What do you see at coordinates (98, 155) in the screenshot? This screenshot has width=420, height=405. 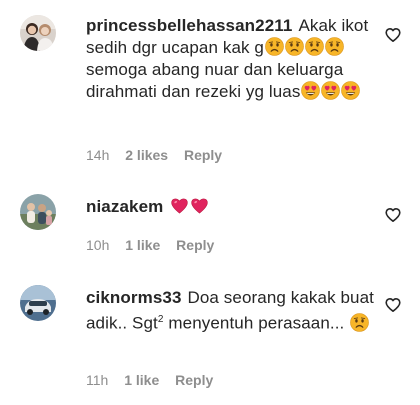 I see `comment-time: 14h` at bounding box center [98, 155].